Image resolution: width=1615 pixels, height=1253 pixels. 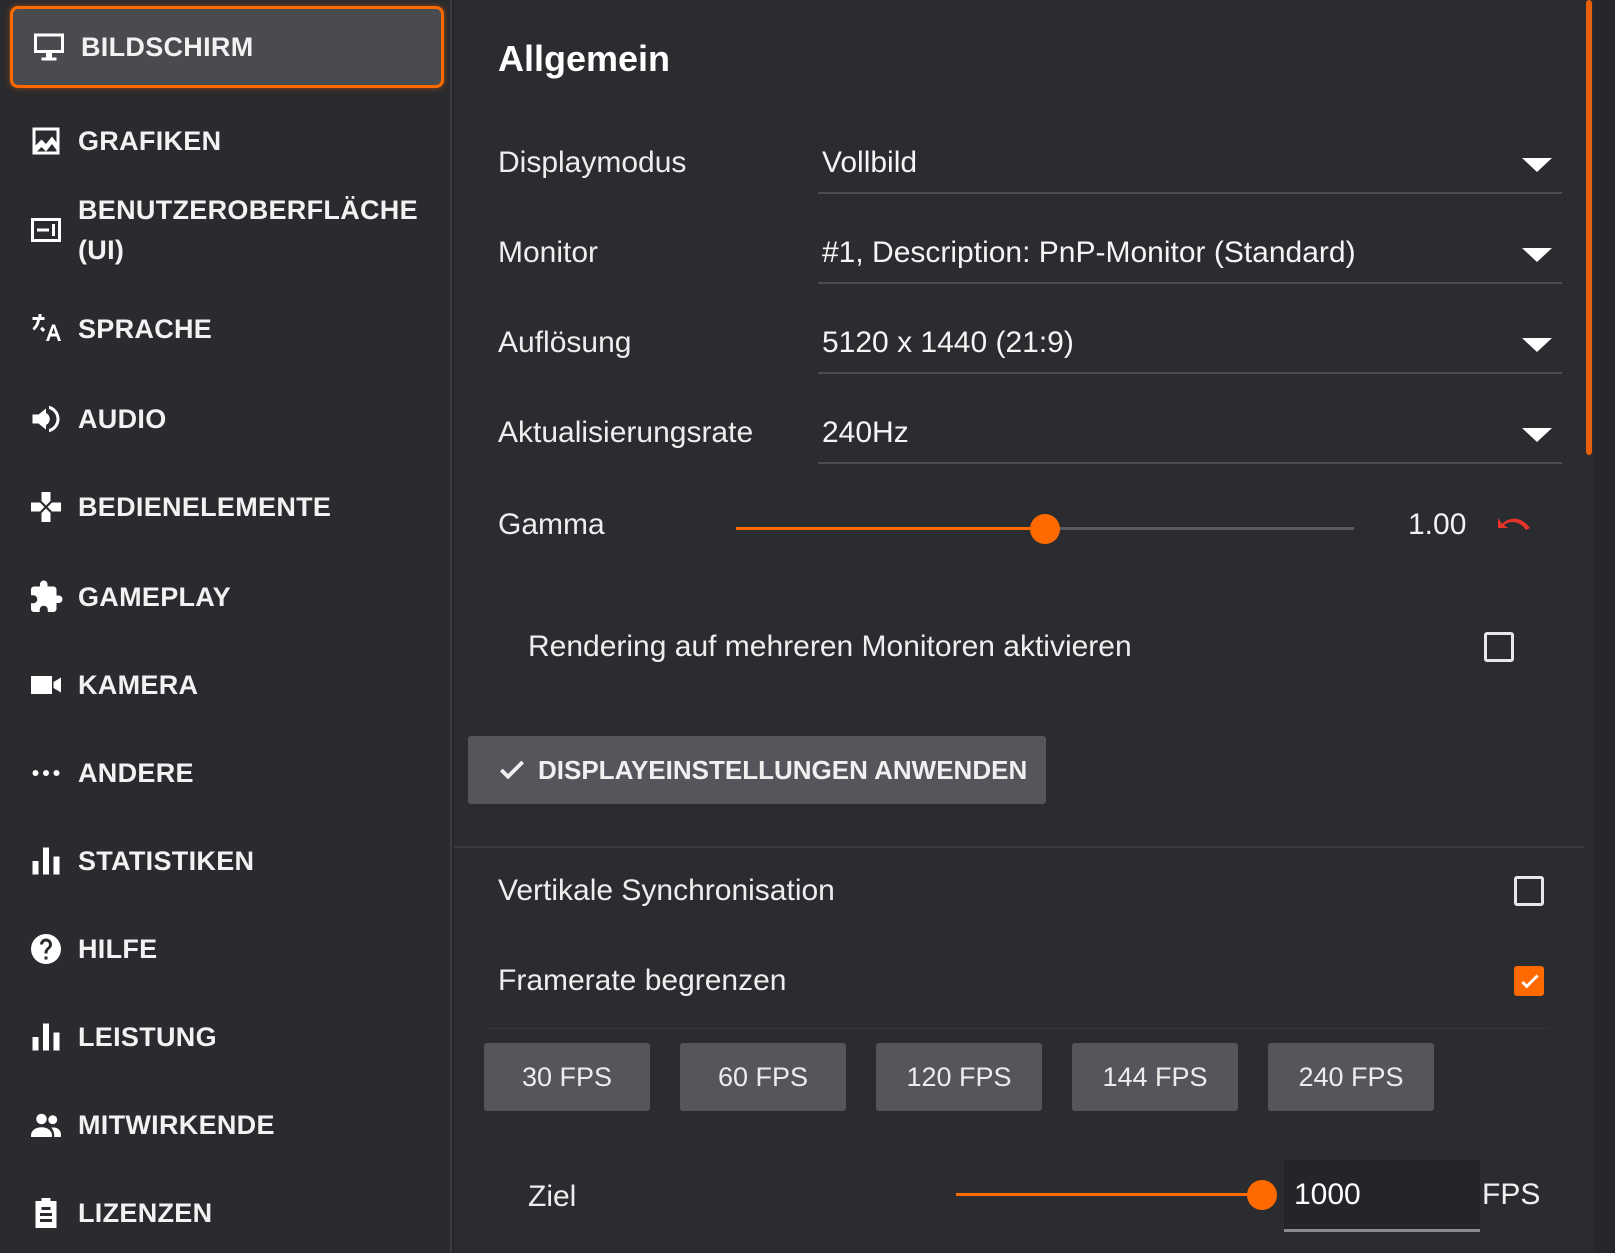 What do you see at coordinates (136, 773) in the screenshot?
I see `sidebar-item-label: ANDERE` at bounding box center [136, 773].